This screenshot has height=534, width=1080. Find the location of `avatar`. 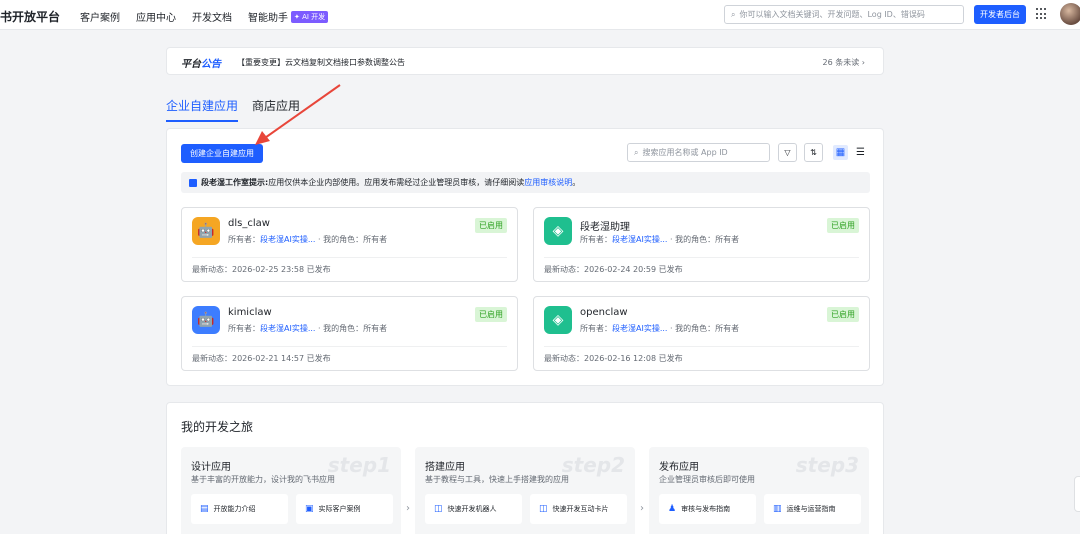

avatar is located at coordinates (1070, 14).